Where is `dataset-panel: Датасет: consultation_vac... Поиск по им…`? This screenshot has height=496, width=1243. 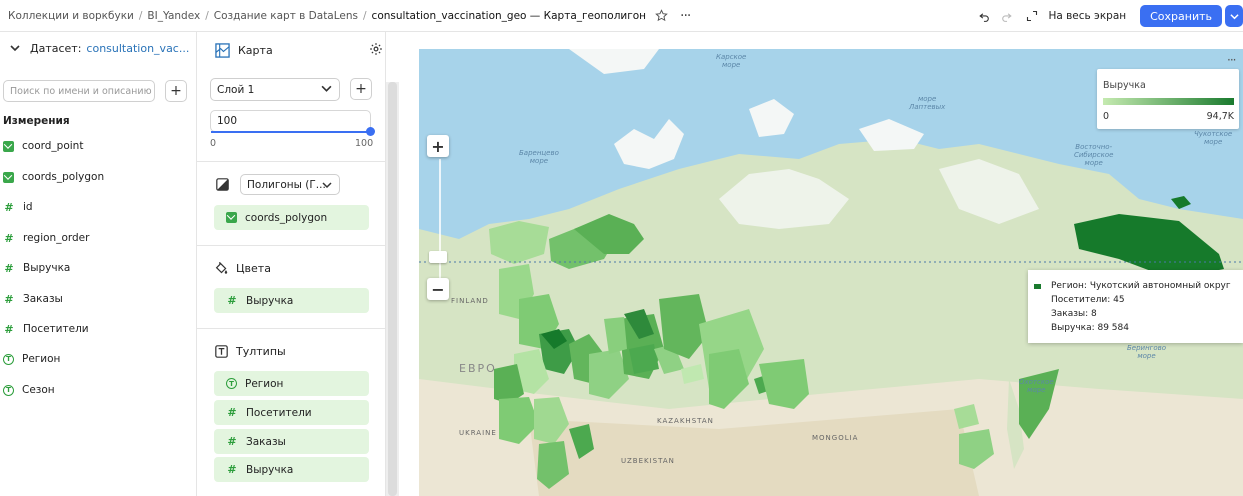
dataset-panel: Датасет: consultation_vac... Поиск по им… is located at coordinates (98, 264).